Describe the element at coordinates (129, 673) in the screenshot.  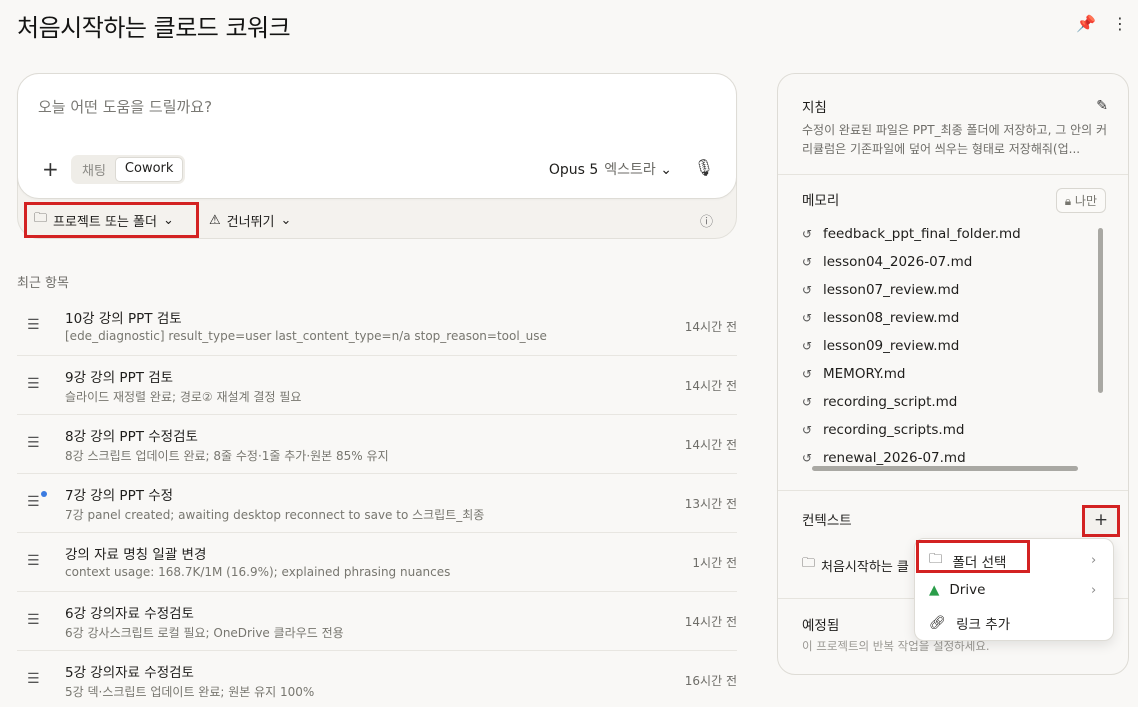
I see `recent-item-title: 5강 강의자료 수정검토` at that location.